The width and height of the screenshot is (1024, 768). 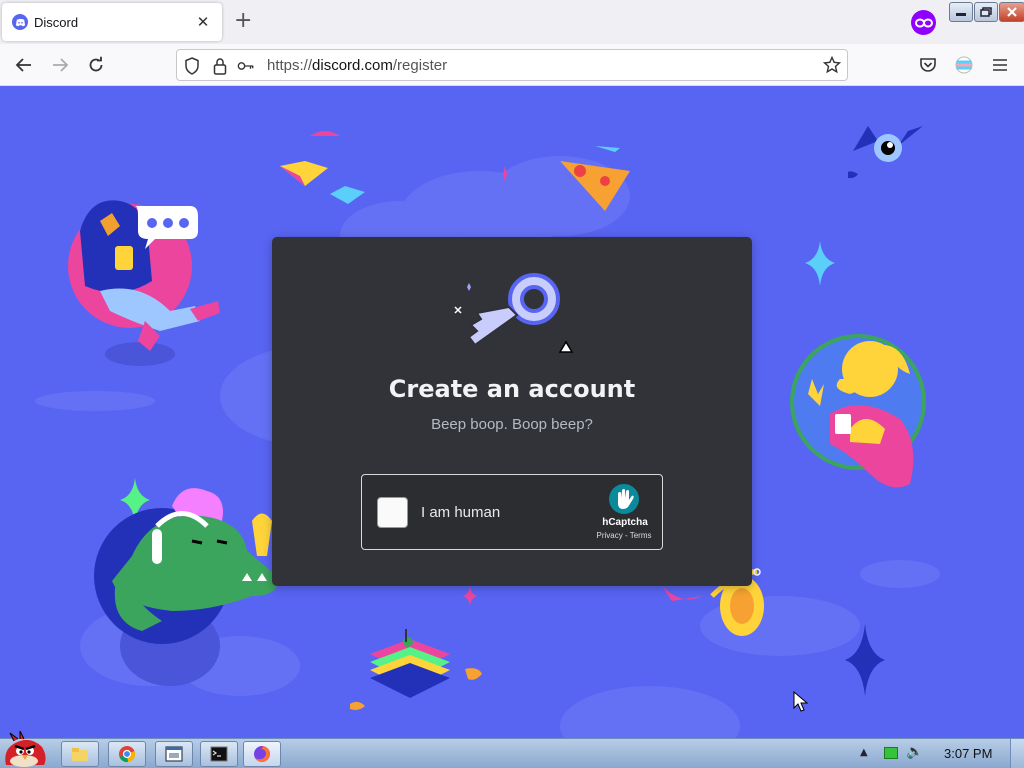 What do you see at coordinates (1017, 753) in the screenshot?
I see `show-desktop-button` at bounding box center [1017, 753].